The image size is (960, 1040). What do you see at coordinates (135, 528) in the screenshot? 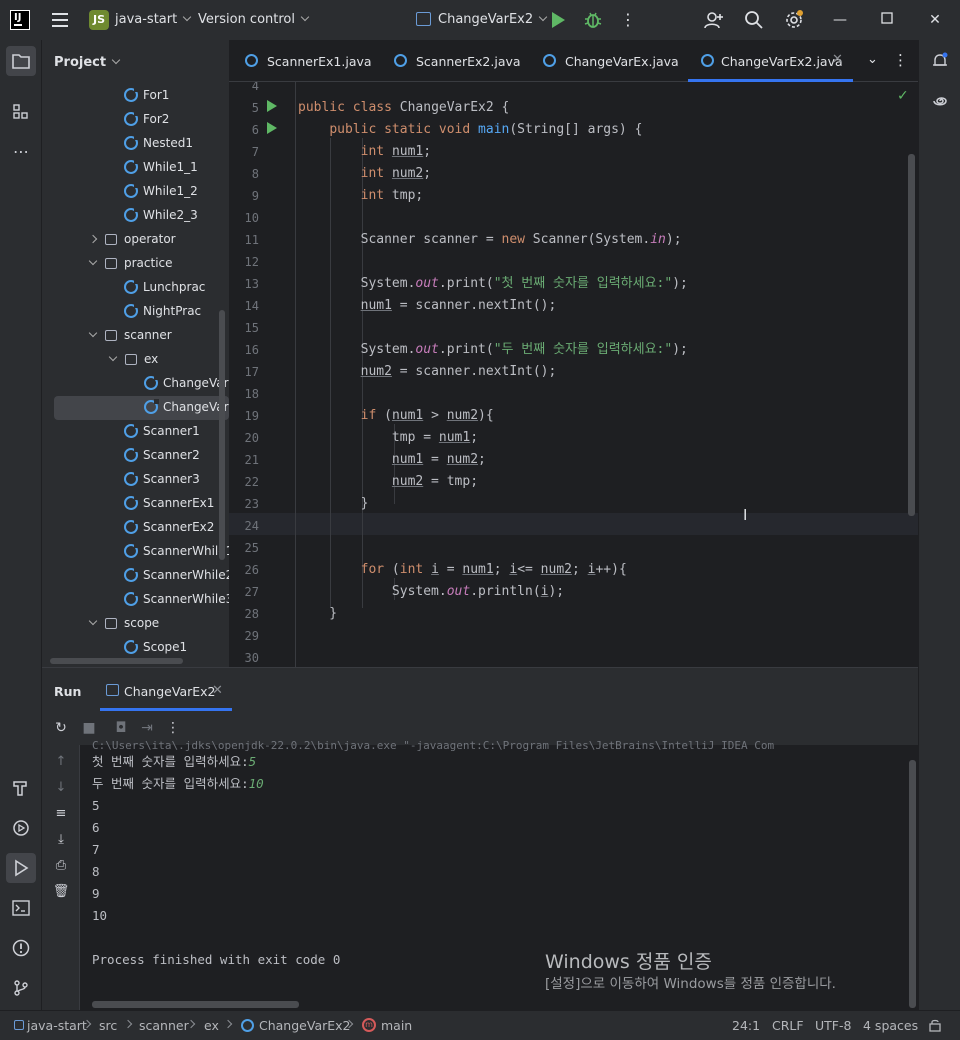
I see `tree-item: ScannerEx2` at bounding box center [135, 528].